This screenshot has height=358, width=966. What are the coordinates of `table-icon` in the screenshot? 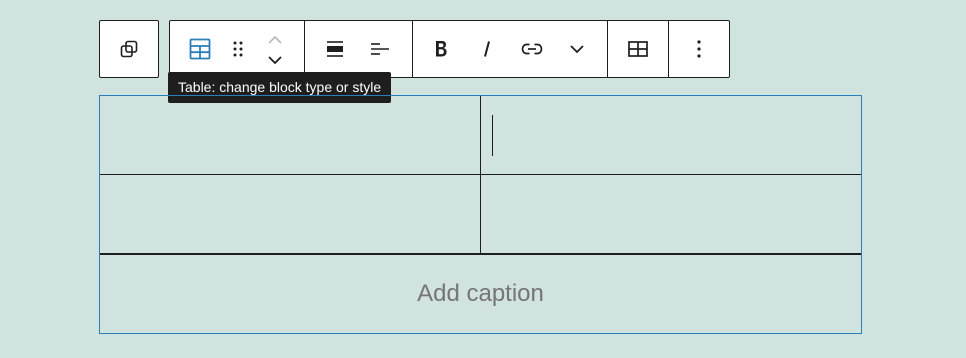 It's located at (200, 49).